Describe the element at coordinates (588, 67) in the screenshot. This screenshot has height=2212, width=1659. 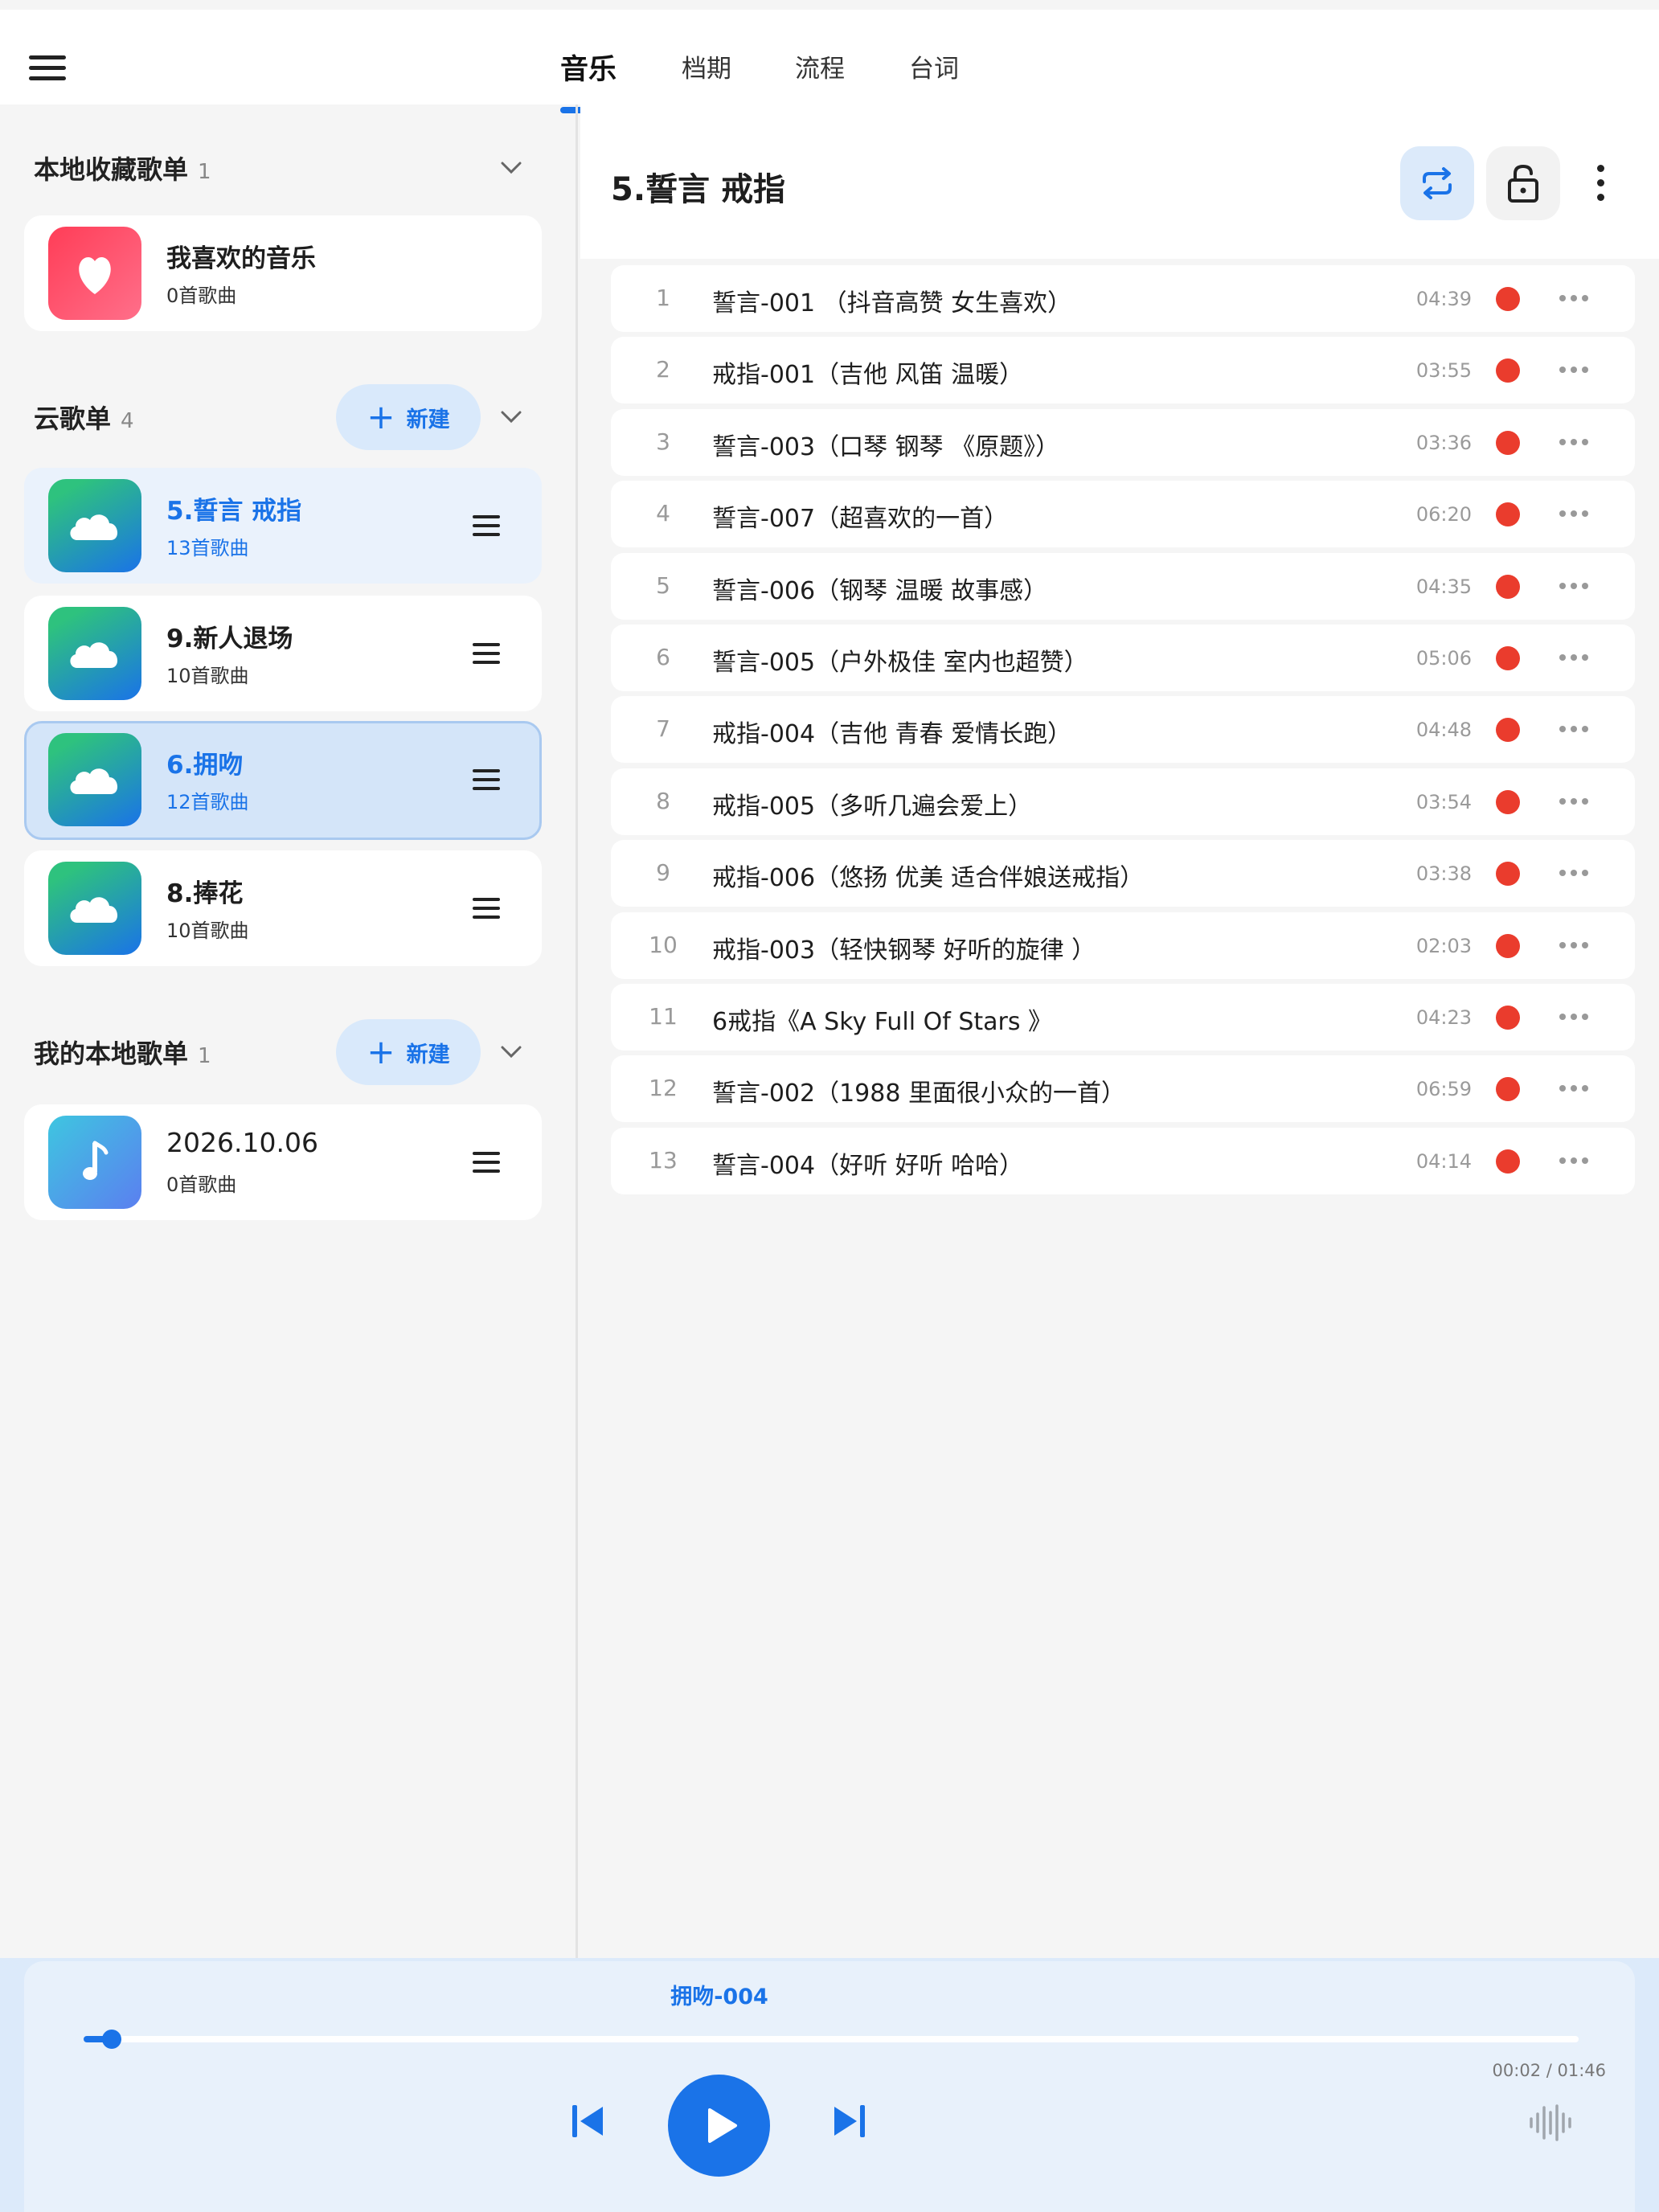
I see `tab-music: 音乐` at that location.